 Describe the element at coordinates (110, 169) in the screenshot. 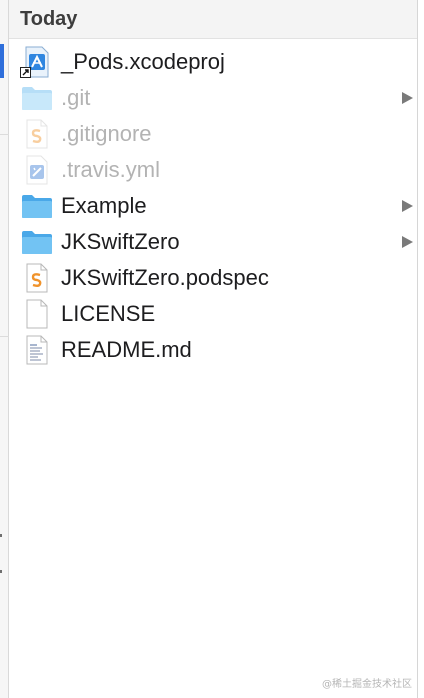

I see `file-name: .travis.yml` at that location.